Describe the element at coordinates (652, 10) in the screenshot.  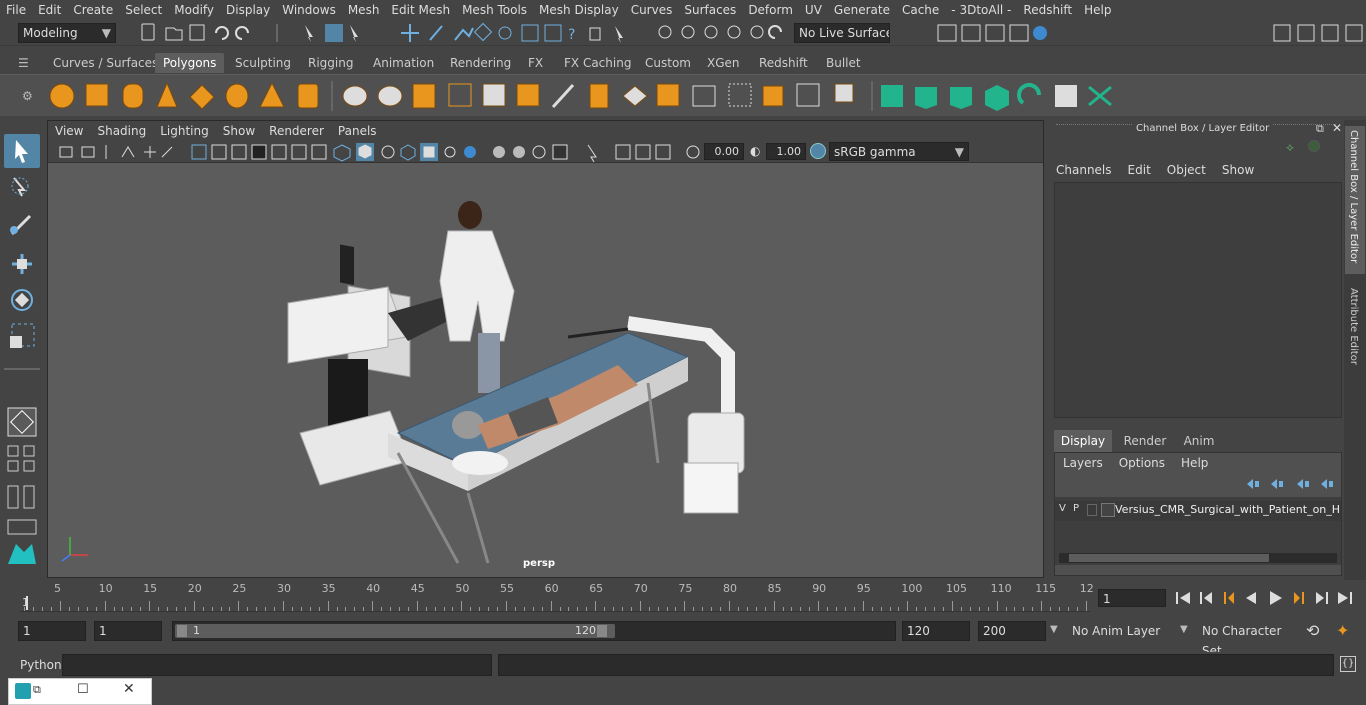
I see `menu-curves: Curves` at that location.